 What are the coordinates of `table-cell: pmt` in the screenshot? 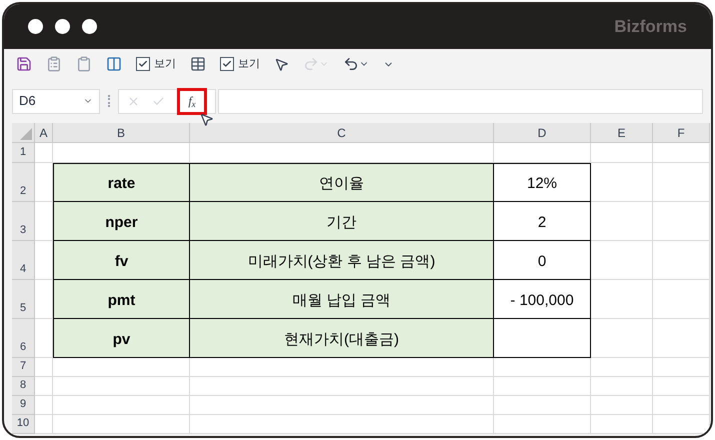 It's located at (121, 299).